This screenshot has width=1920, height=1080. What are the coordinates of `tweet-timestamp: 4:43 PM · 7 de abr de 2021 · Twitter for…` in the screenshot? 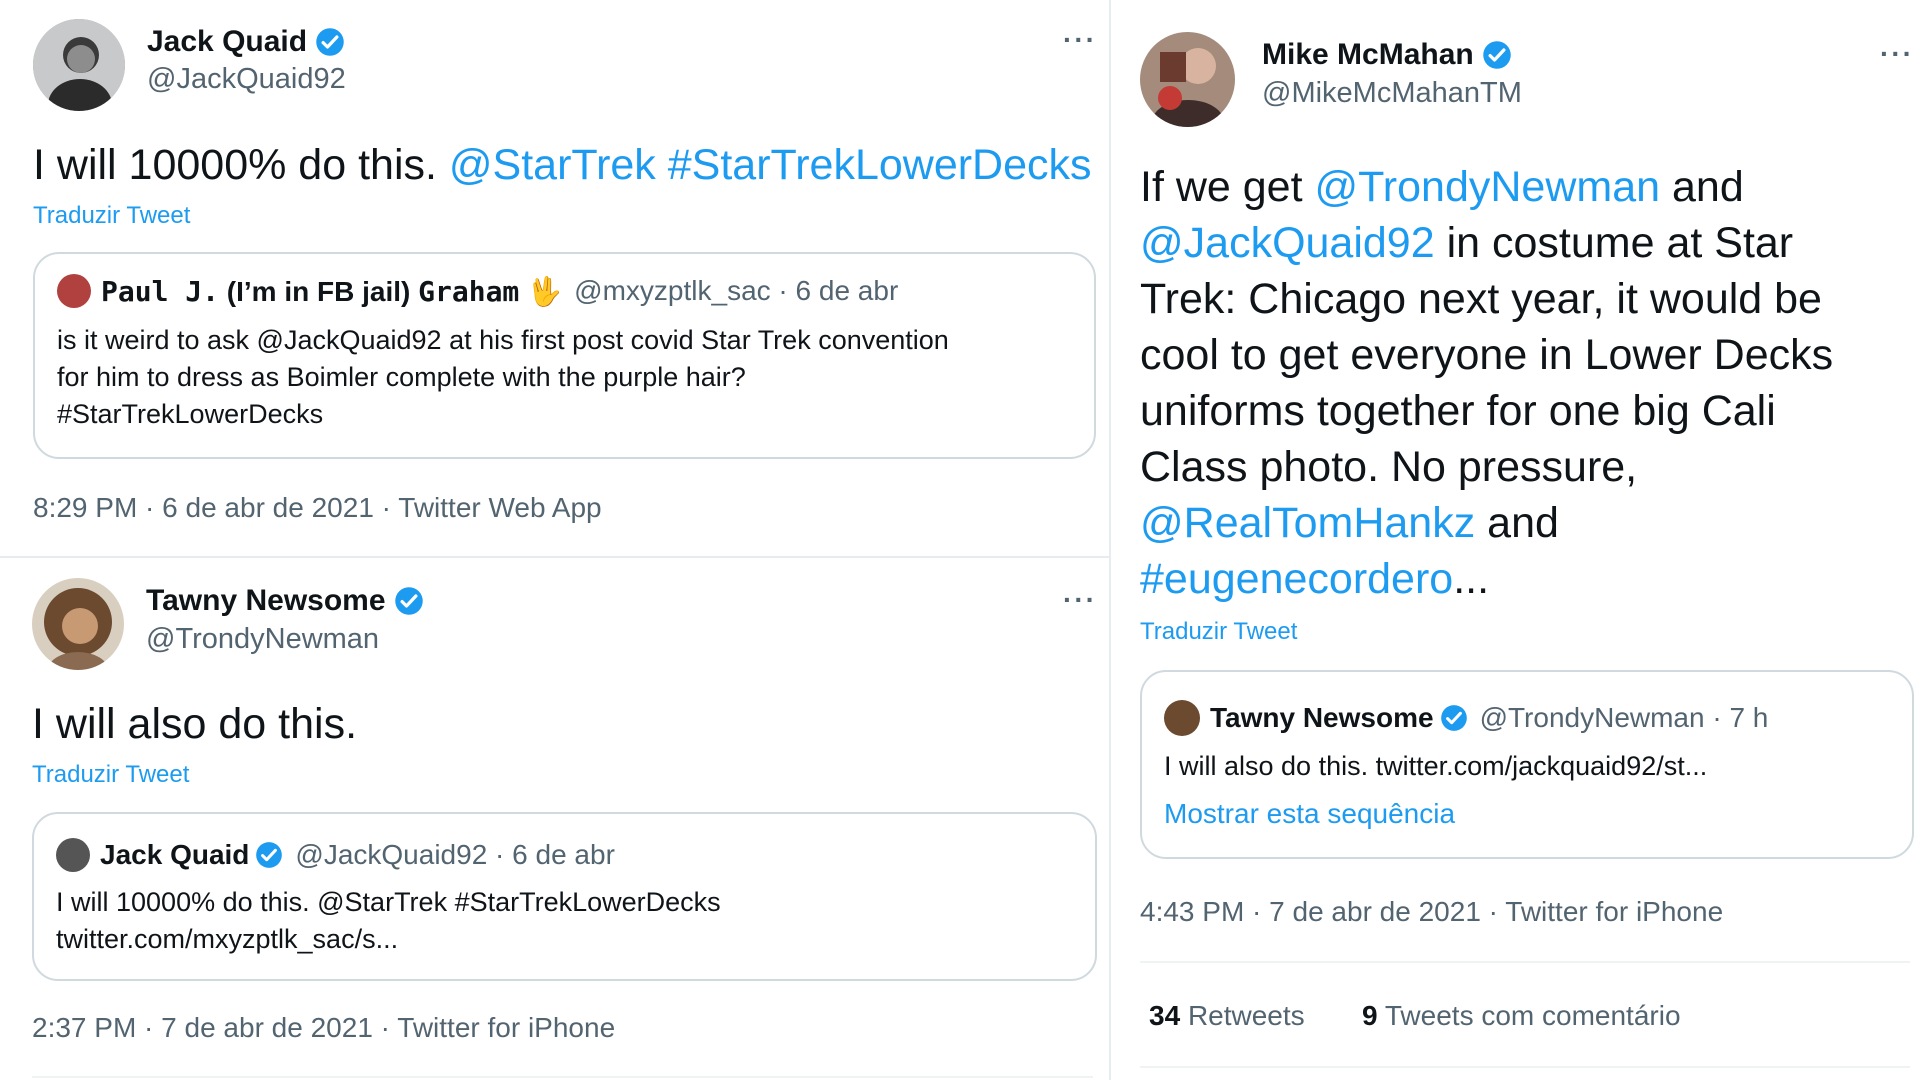 It's located at (1431, 912).